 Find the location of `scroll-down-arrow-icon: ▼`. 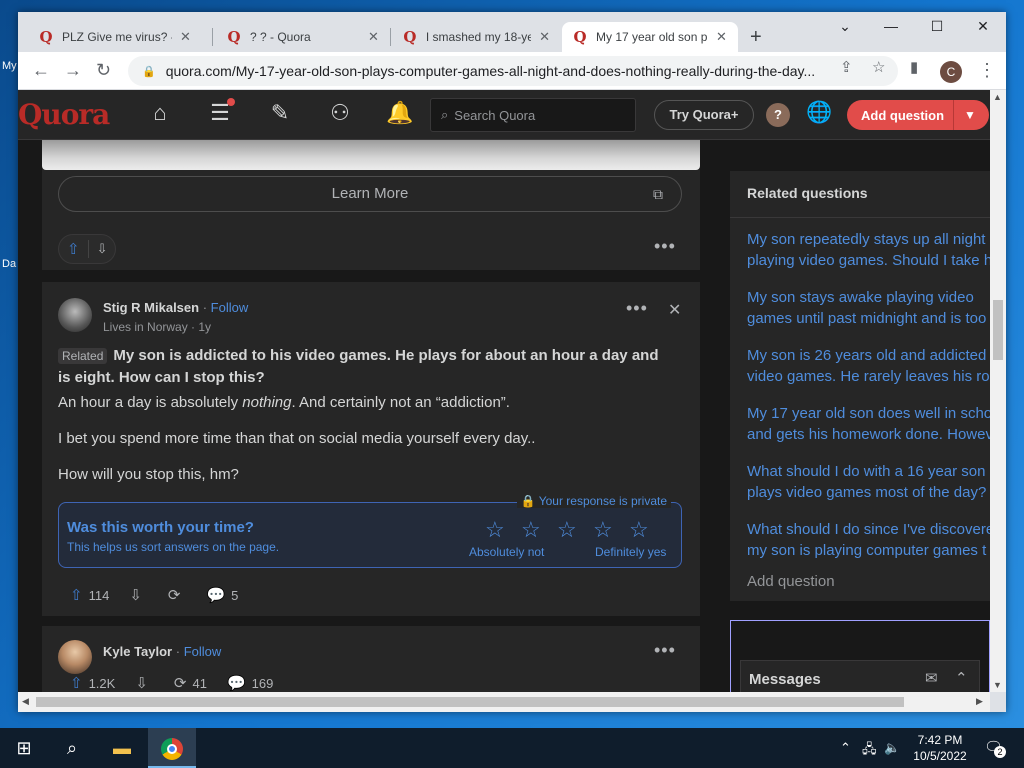

scroll-down-arrow-icon: ▼ is located at coordinates (997, 685).